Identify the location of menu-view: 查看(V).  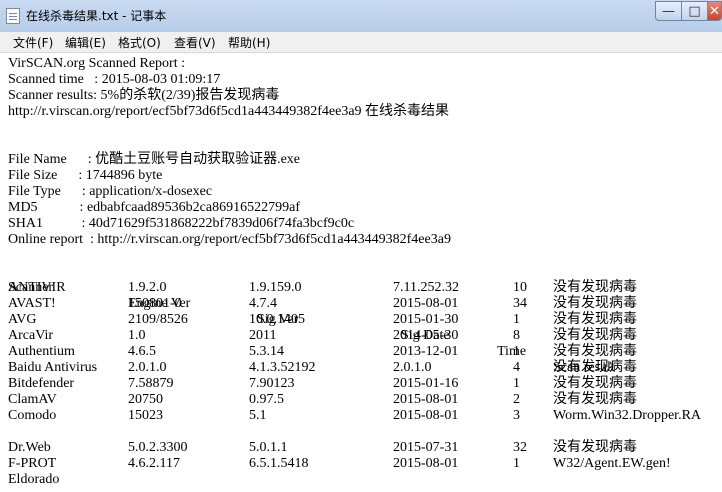
(195, 42).